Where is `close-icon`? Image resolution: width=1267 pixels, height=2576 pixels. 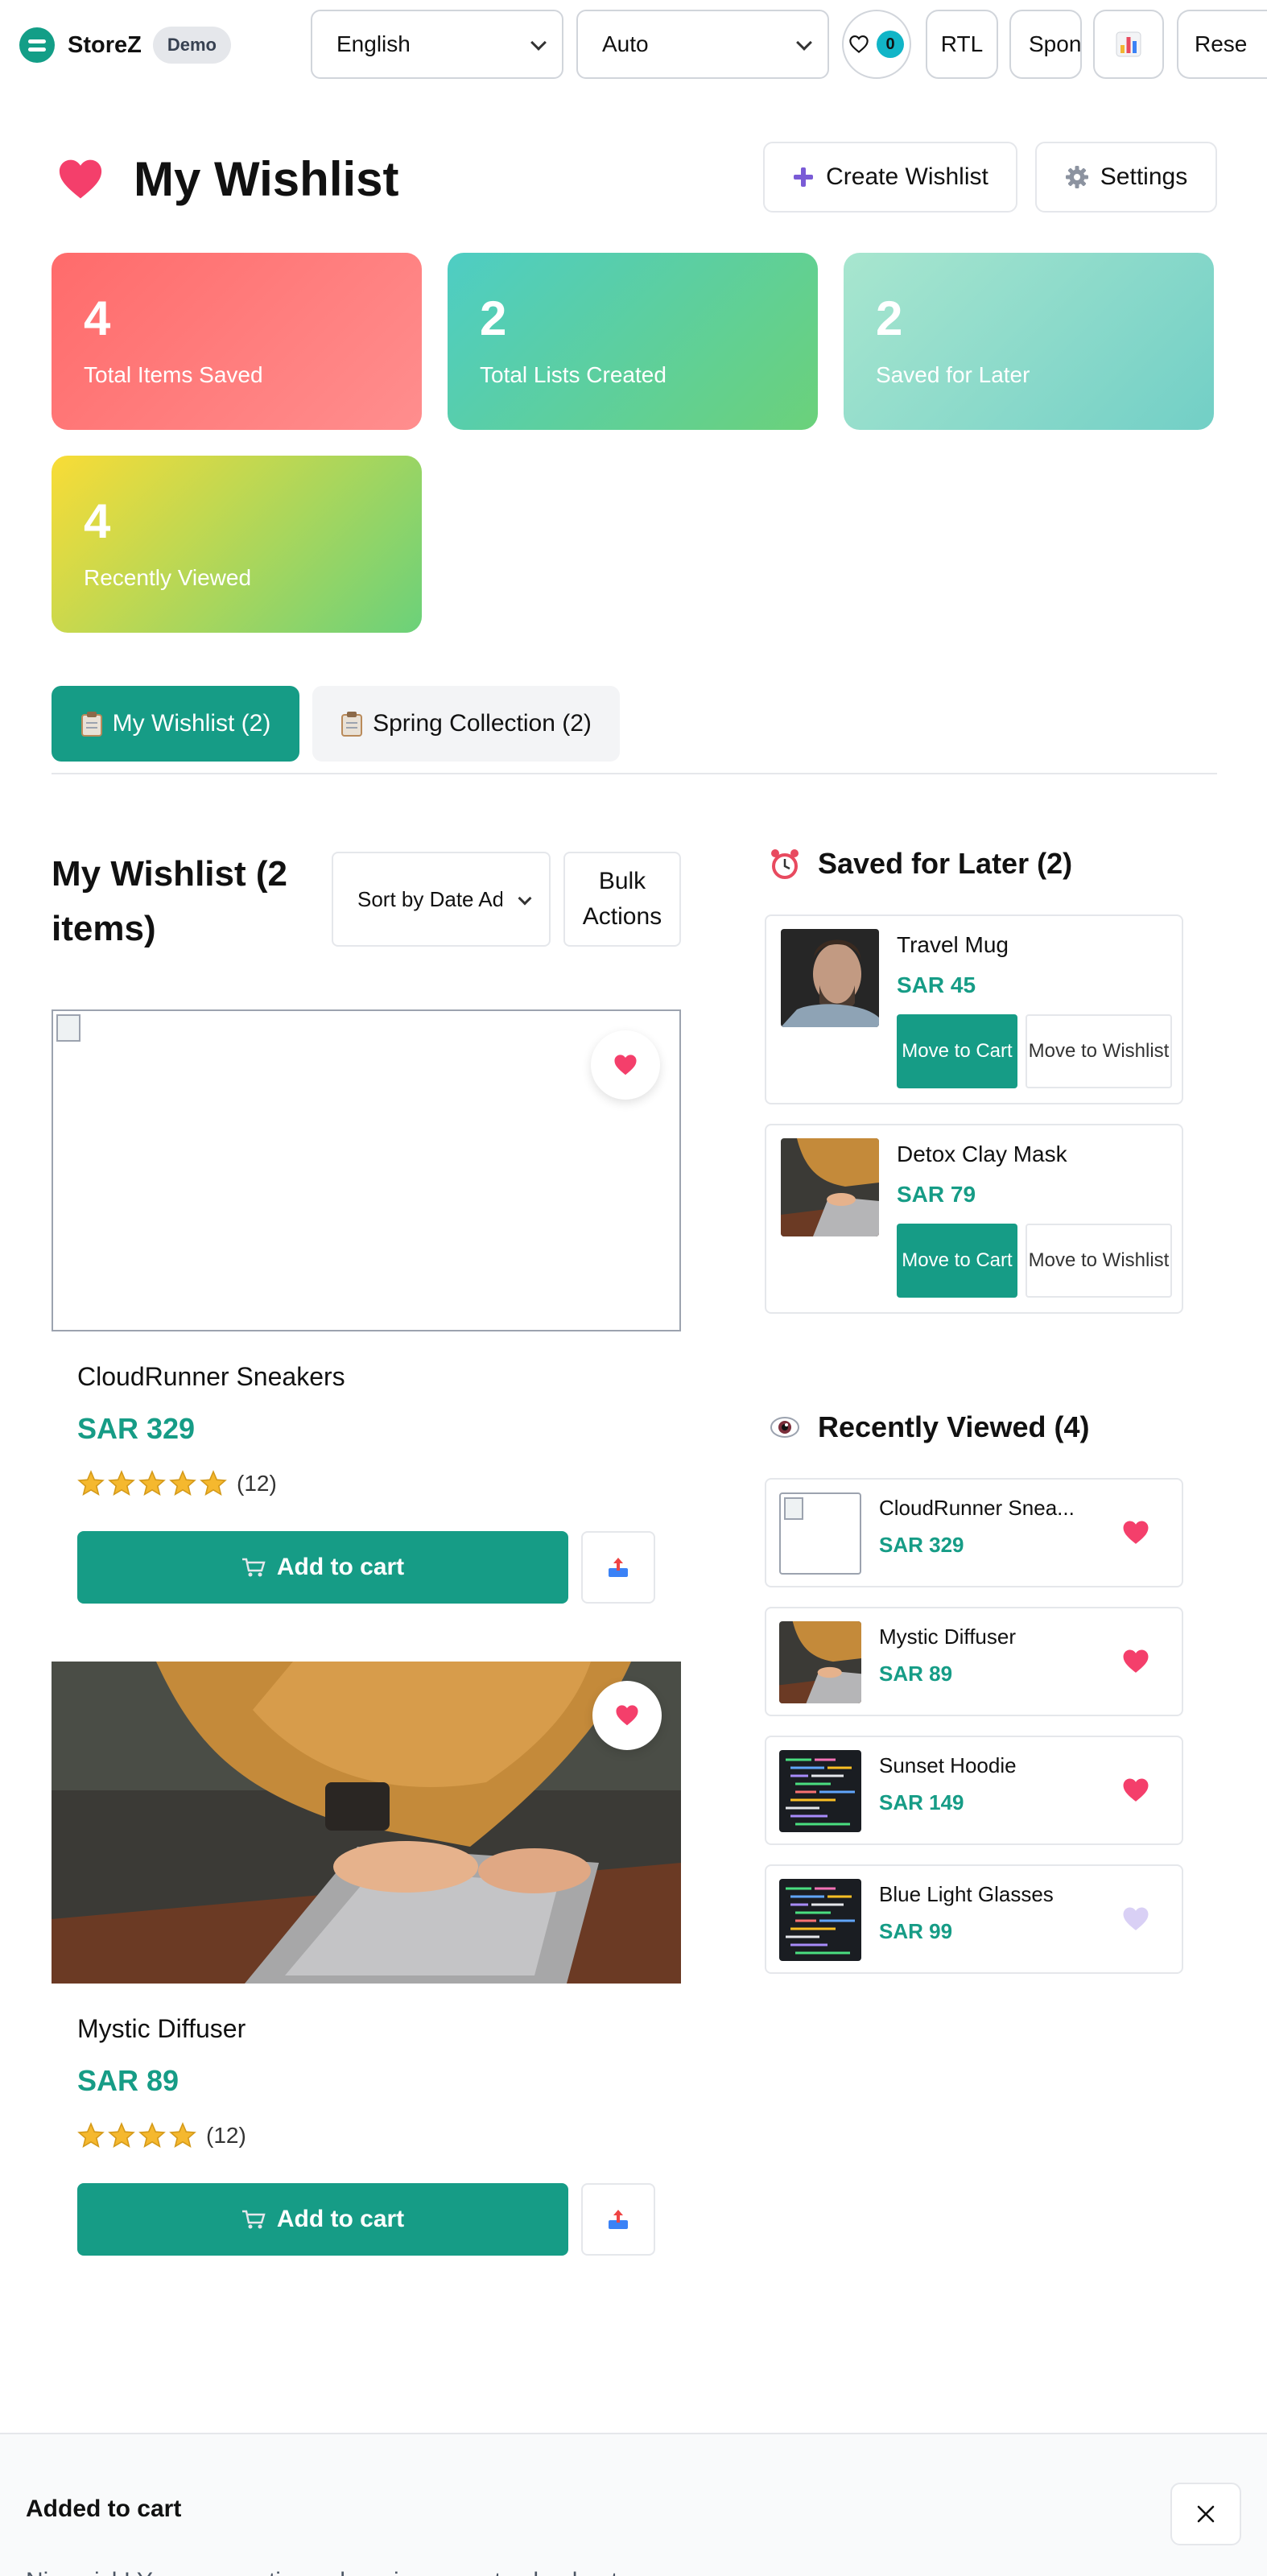 close-icon is located at coordinates (1206, 2514).